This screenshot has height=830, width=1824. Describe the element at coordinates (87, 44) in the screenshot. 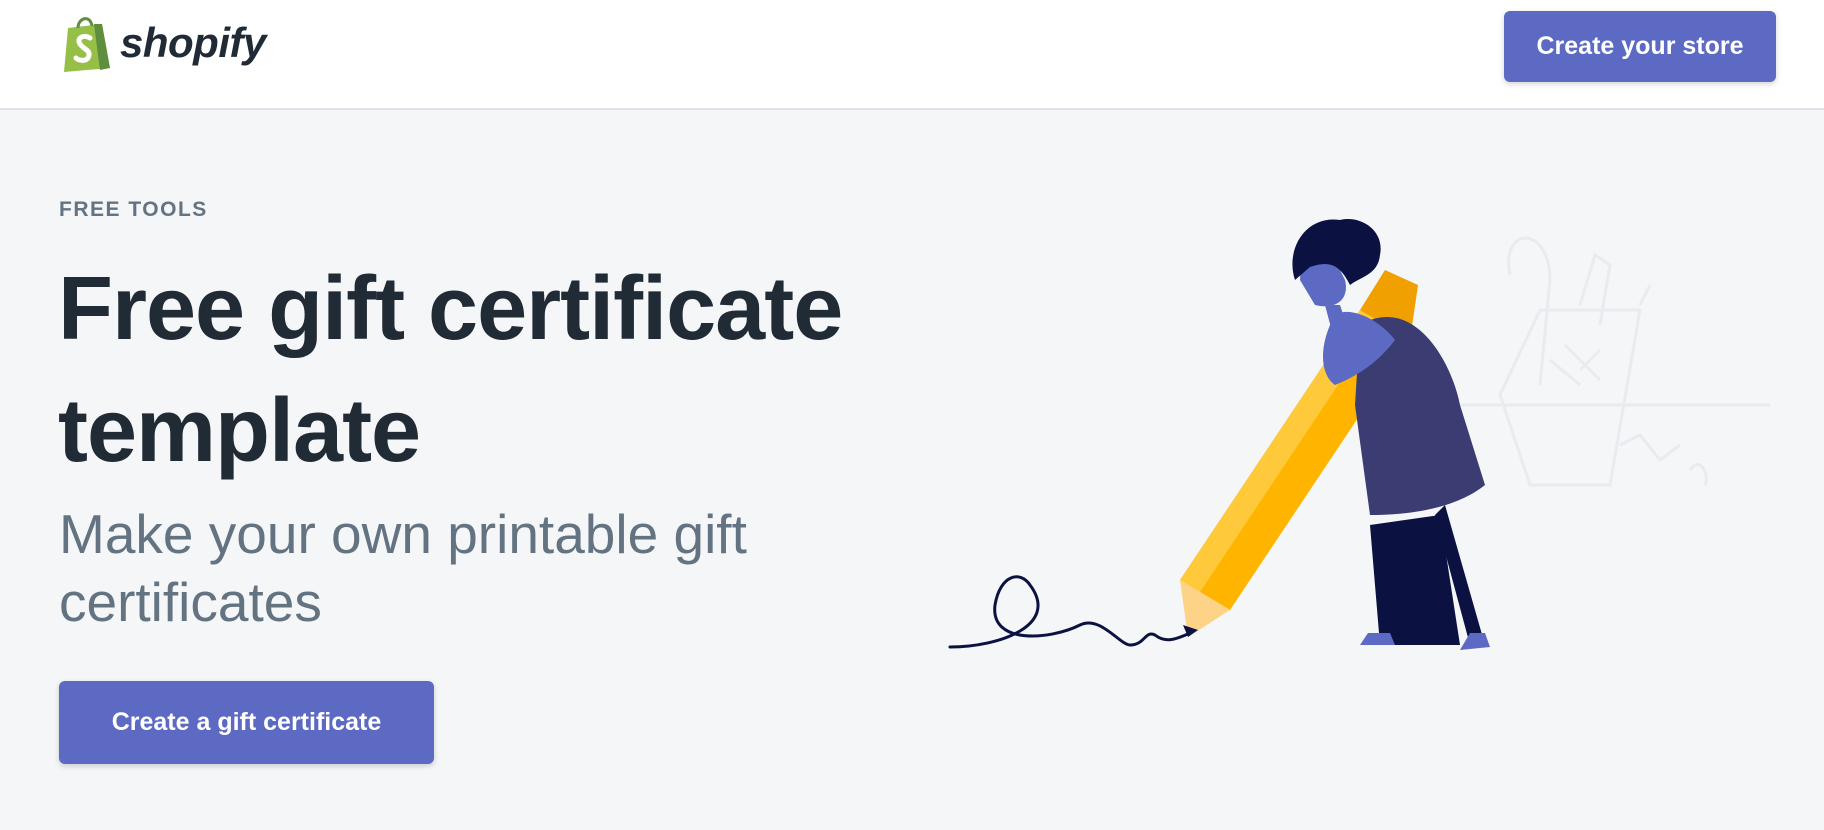

I see `shopify-bag-icon` at that location.